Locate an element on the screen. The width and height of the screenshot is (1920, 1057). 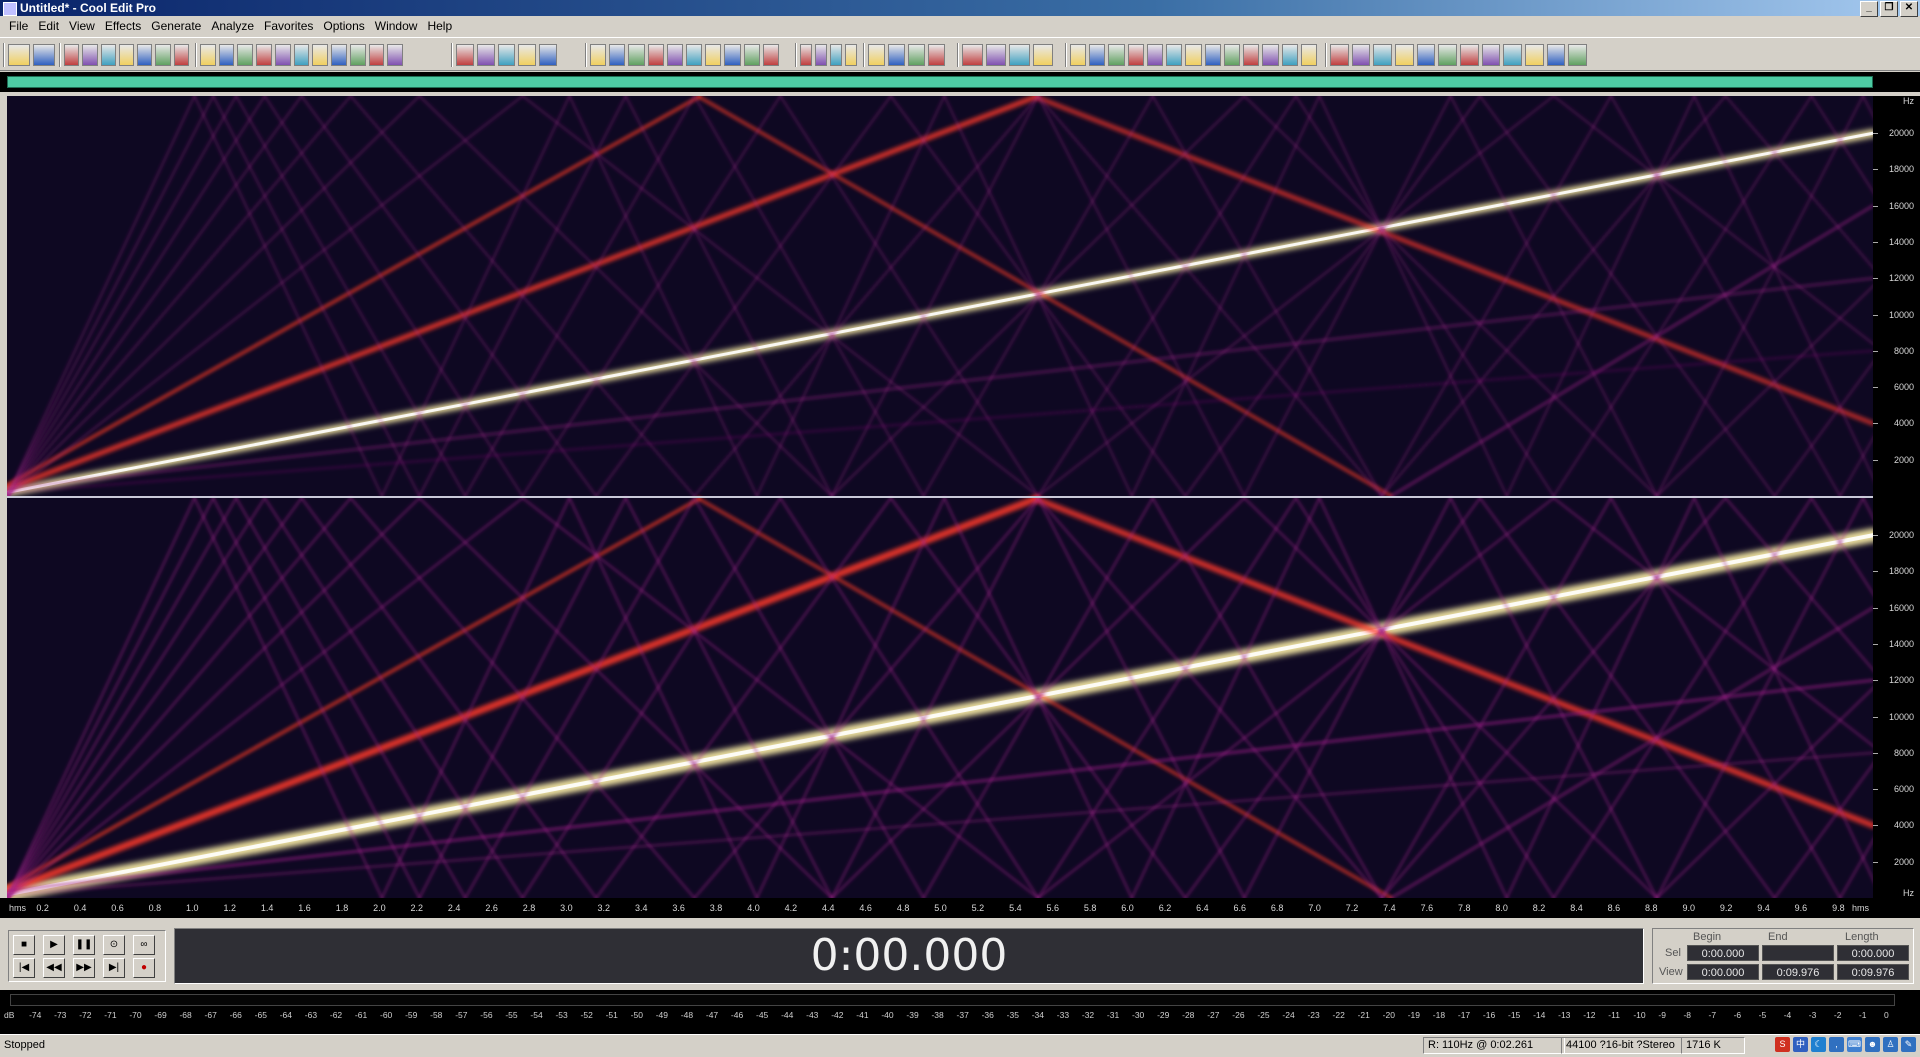
go-to-end-button: ▶| is located at coordinates (114, 968).